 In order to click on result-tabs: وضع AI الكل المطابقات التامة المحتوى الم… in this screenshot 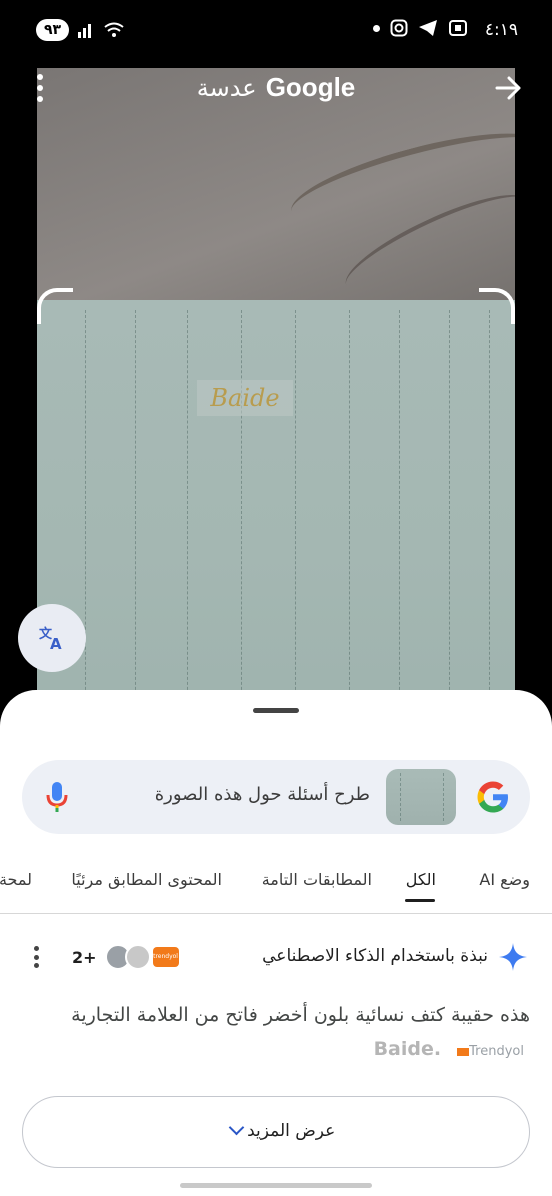, I will do `click(276, 885)`.